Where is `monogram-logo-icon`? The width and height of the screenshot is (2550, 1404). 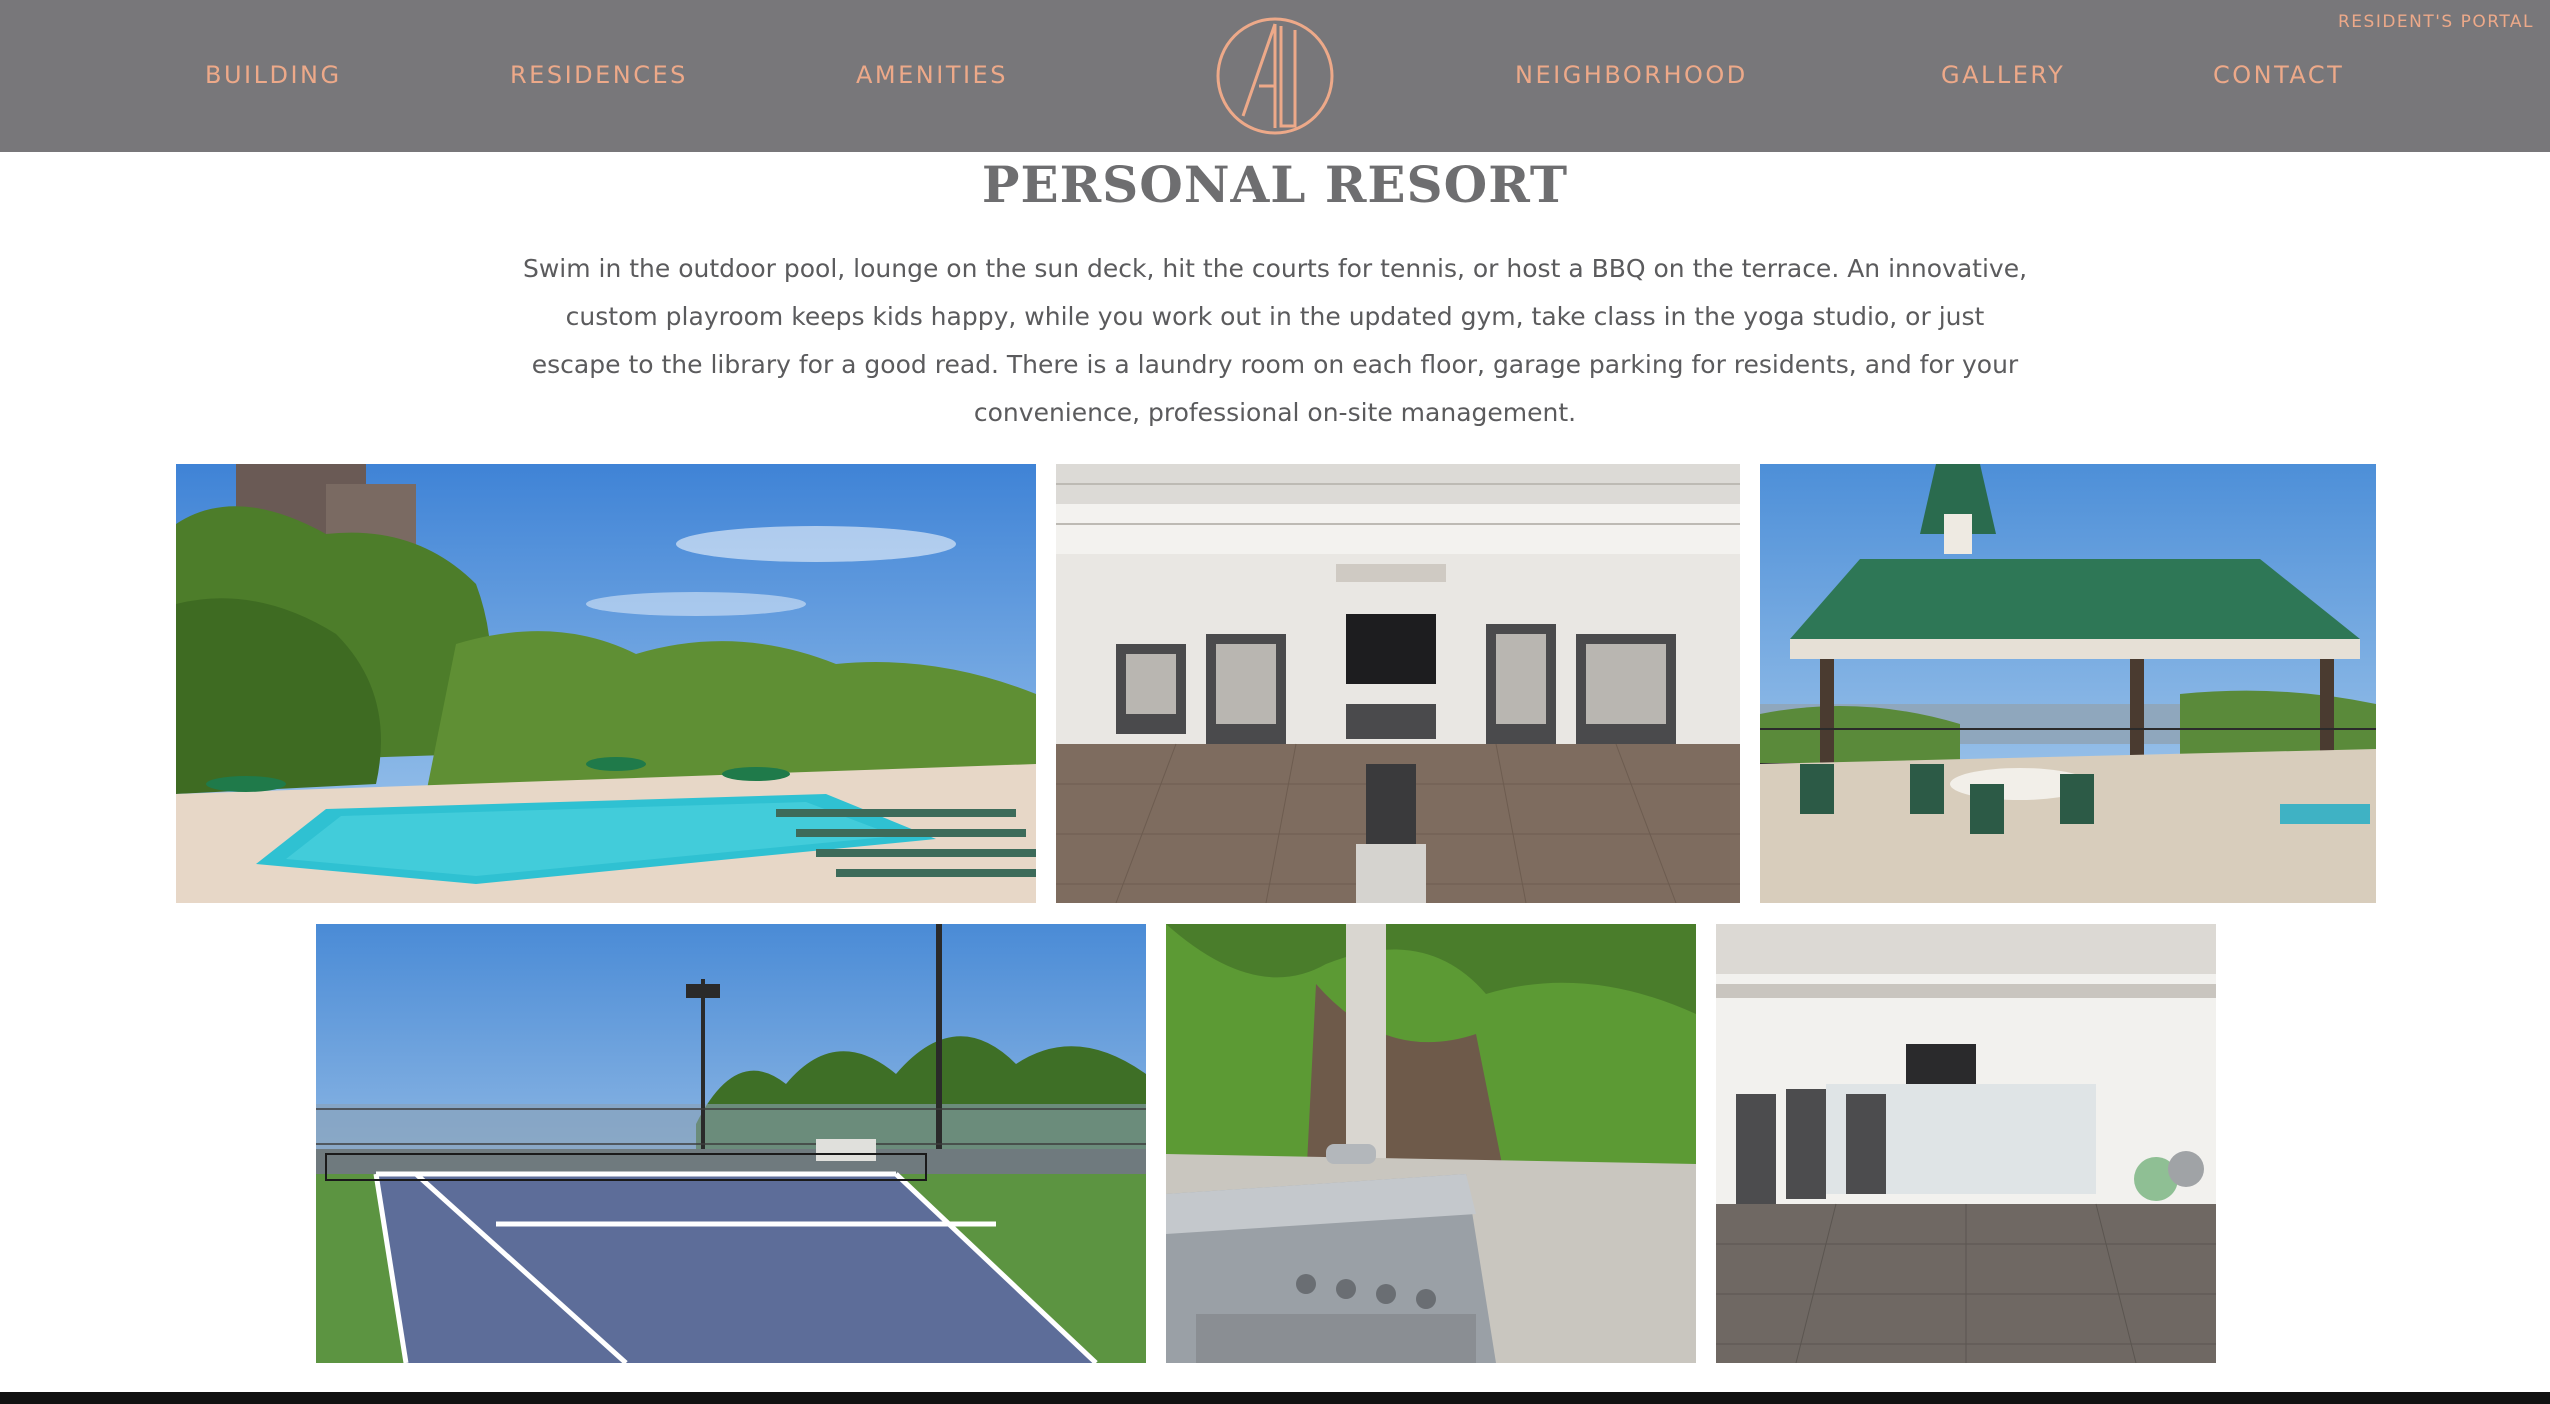 monogram-logo-icon is located at coordinates (1275, 76).